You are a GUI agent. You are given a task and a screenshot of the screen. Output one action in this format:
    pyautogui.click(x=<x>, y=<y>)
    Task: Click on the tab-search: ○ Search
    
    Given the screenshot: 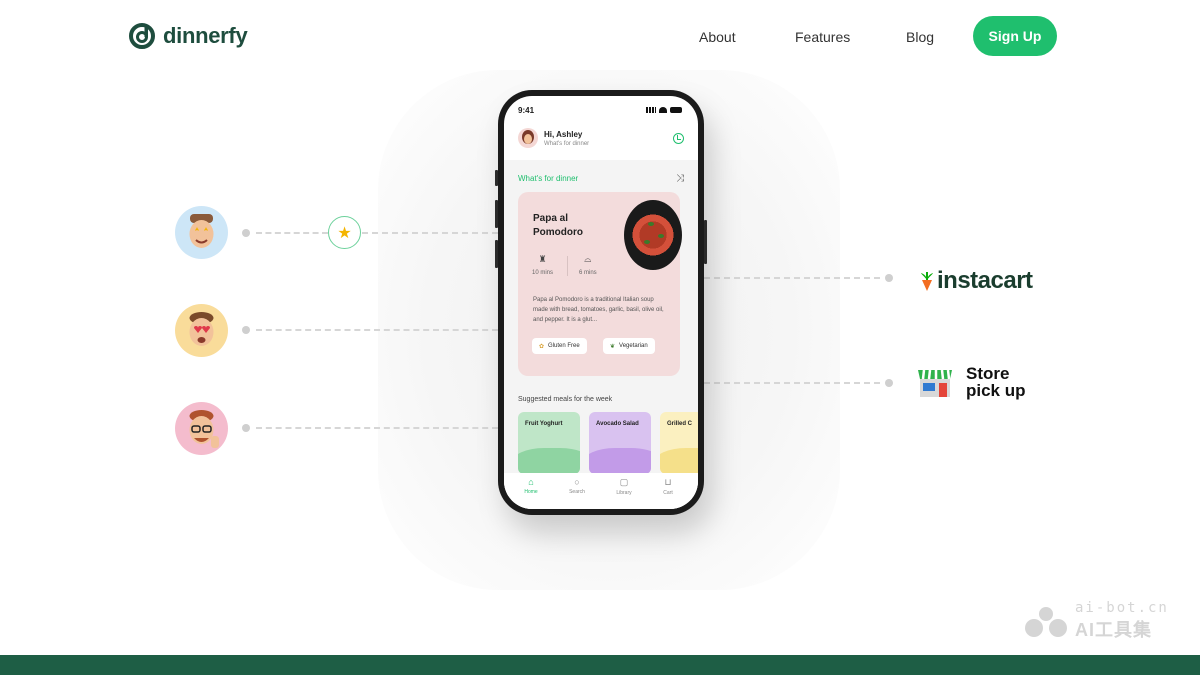 What is the action you would take?
    pyautogui.click(x=577, y=486)
    